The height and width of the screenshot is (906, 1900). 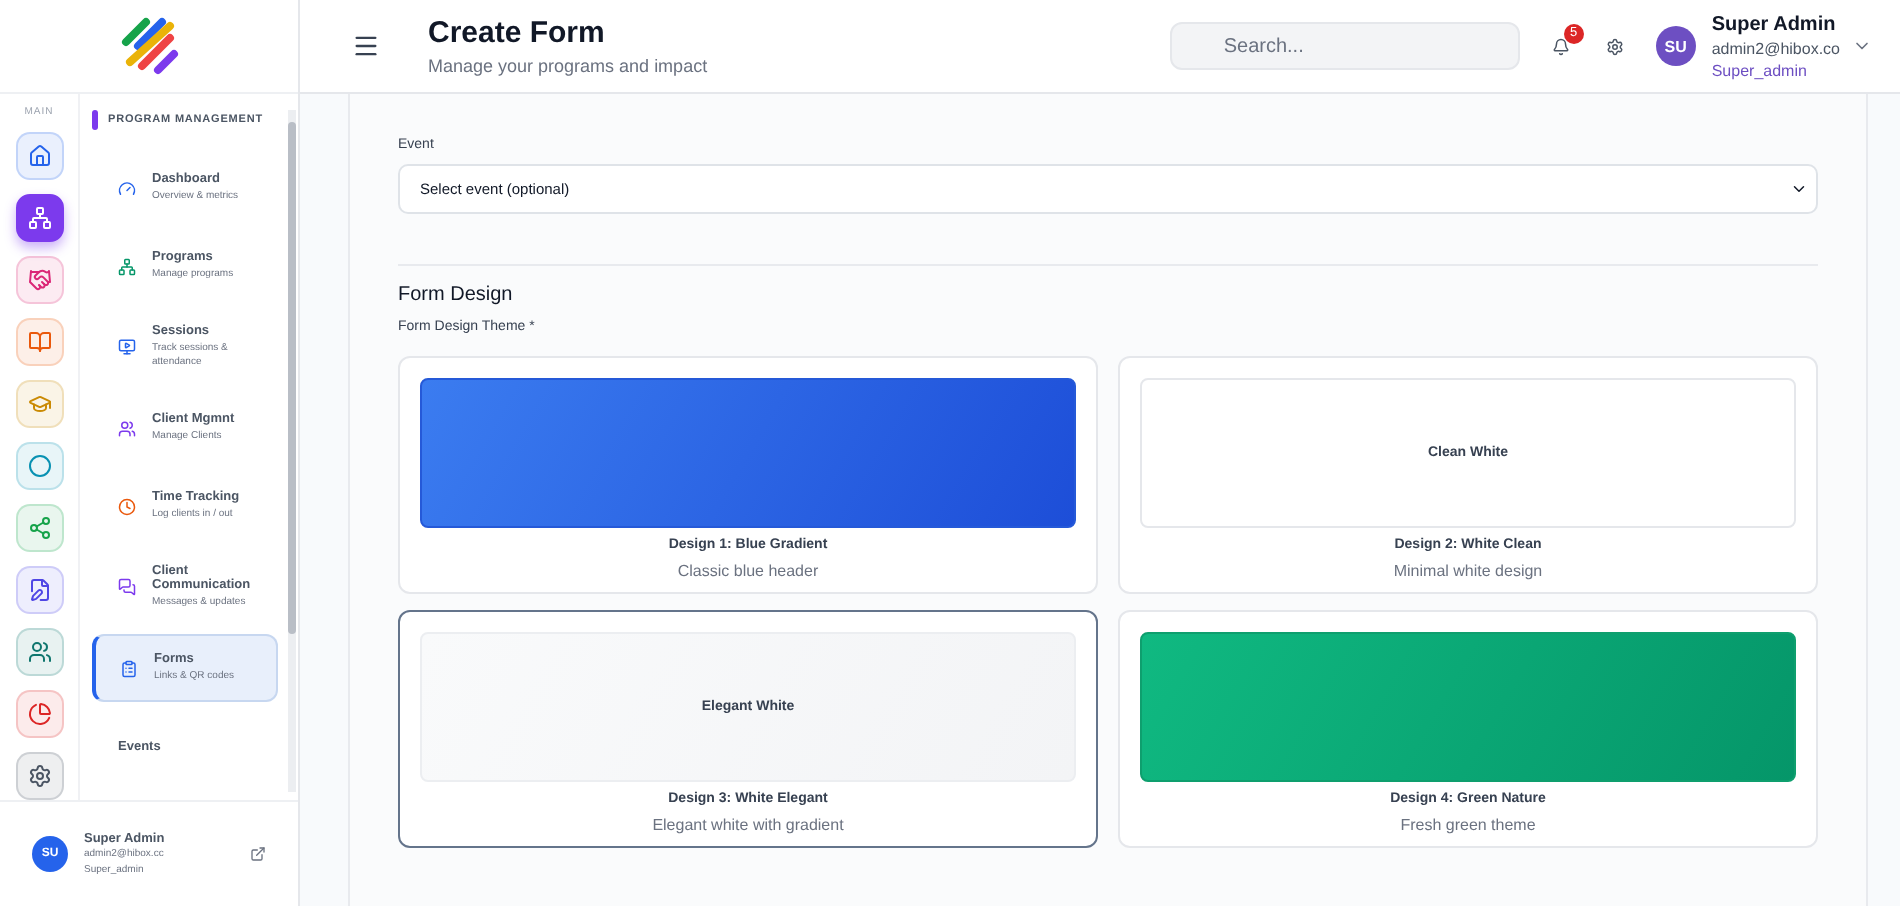 I want to click on page-title: Create Form, so click(x=517, y=33).